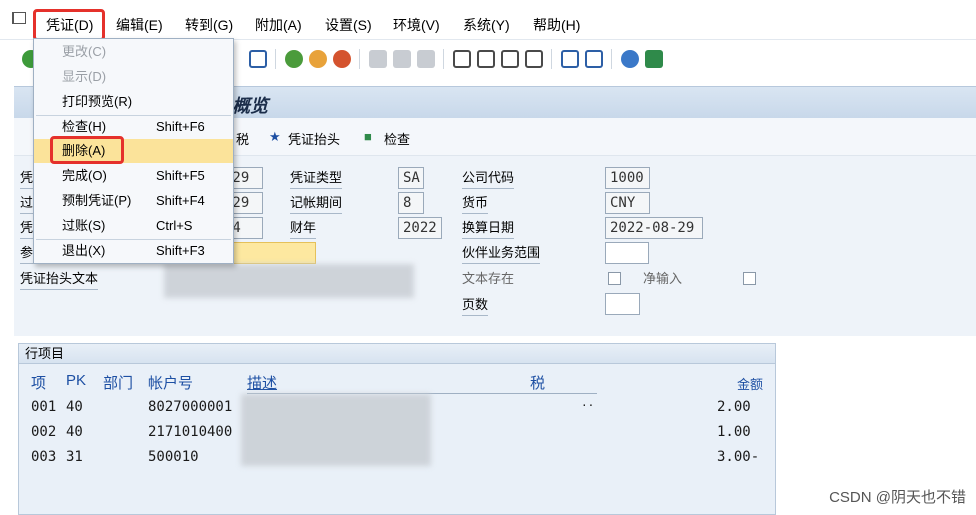  I want to click on document-header-button: 凭证抬头, so click(314, 138).